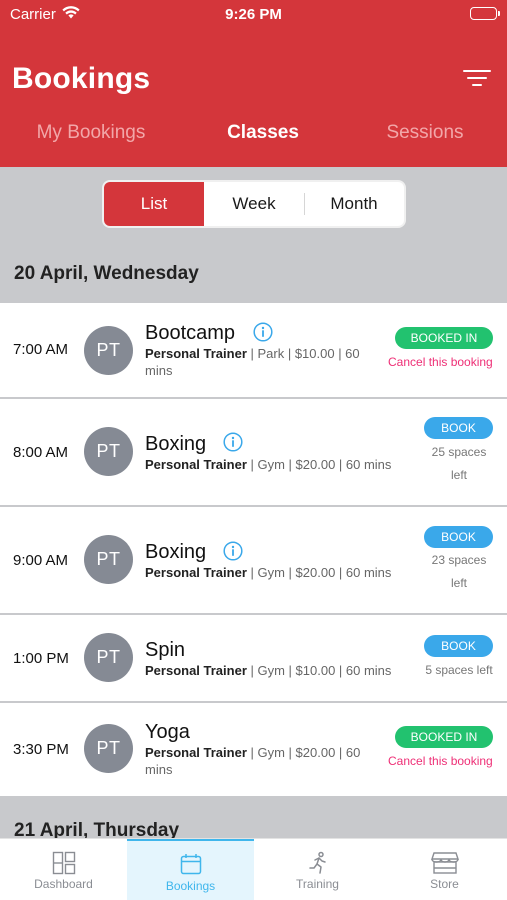 Image resolution: width=507 pixels, height=900 pixels. I want to click on view-week-button: Week, so click(254, 204).